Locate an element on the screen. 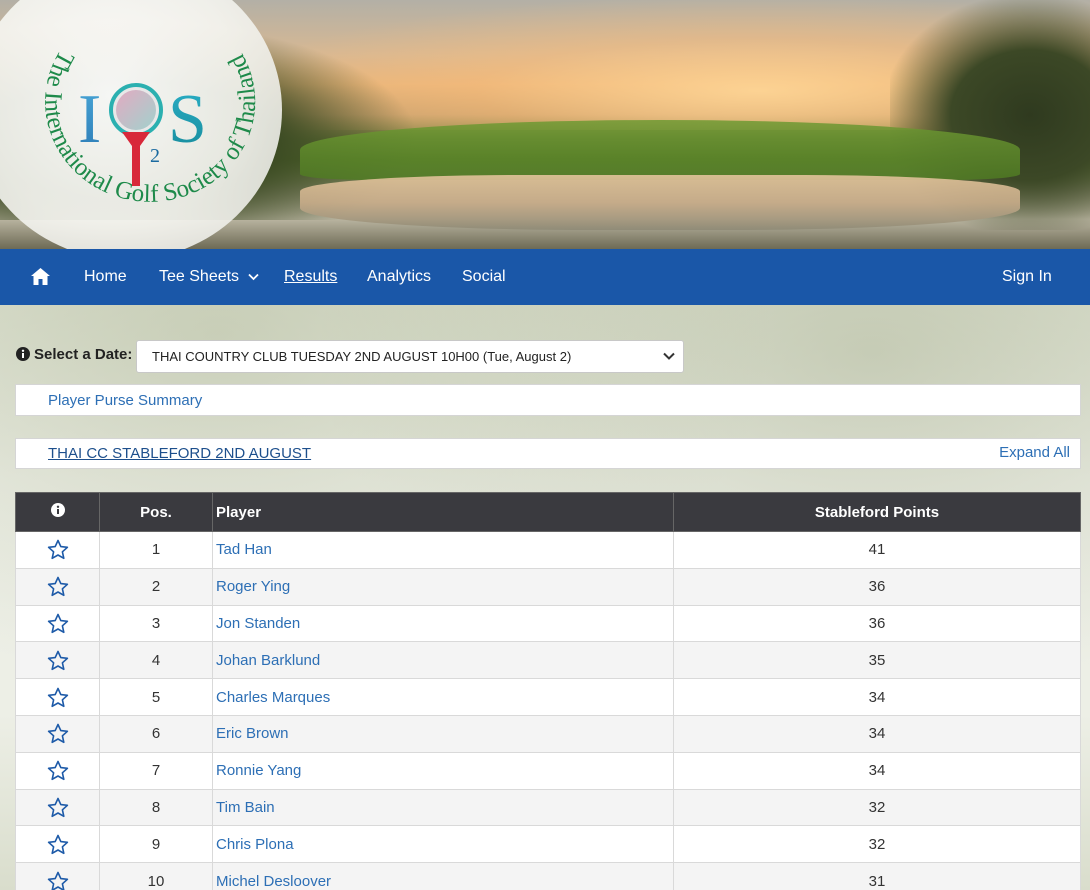 The height and width of the screenshot is (890, 1090). nav-social: Social is located at coordinates (484, 277).